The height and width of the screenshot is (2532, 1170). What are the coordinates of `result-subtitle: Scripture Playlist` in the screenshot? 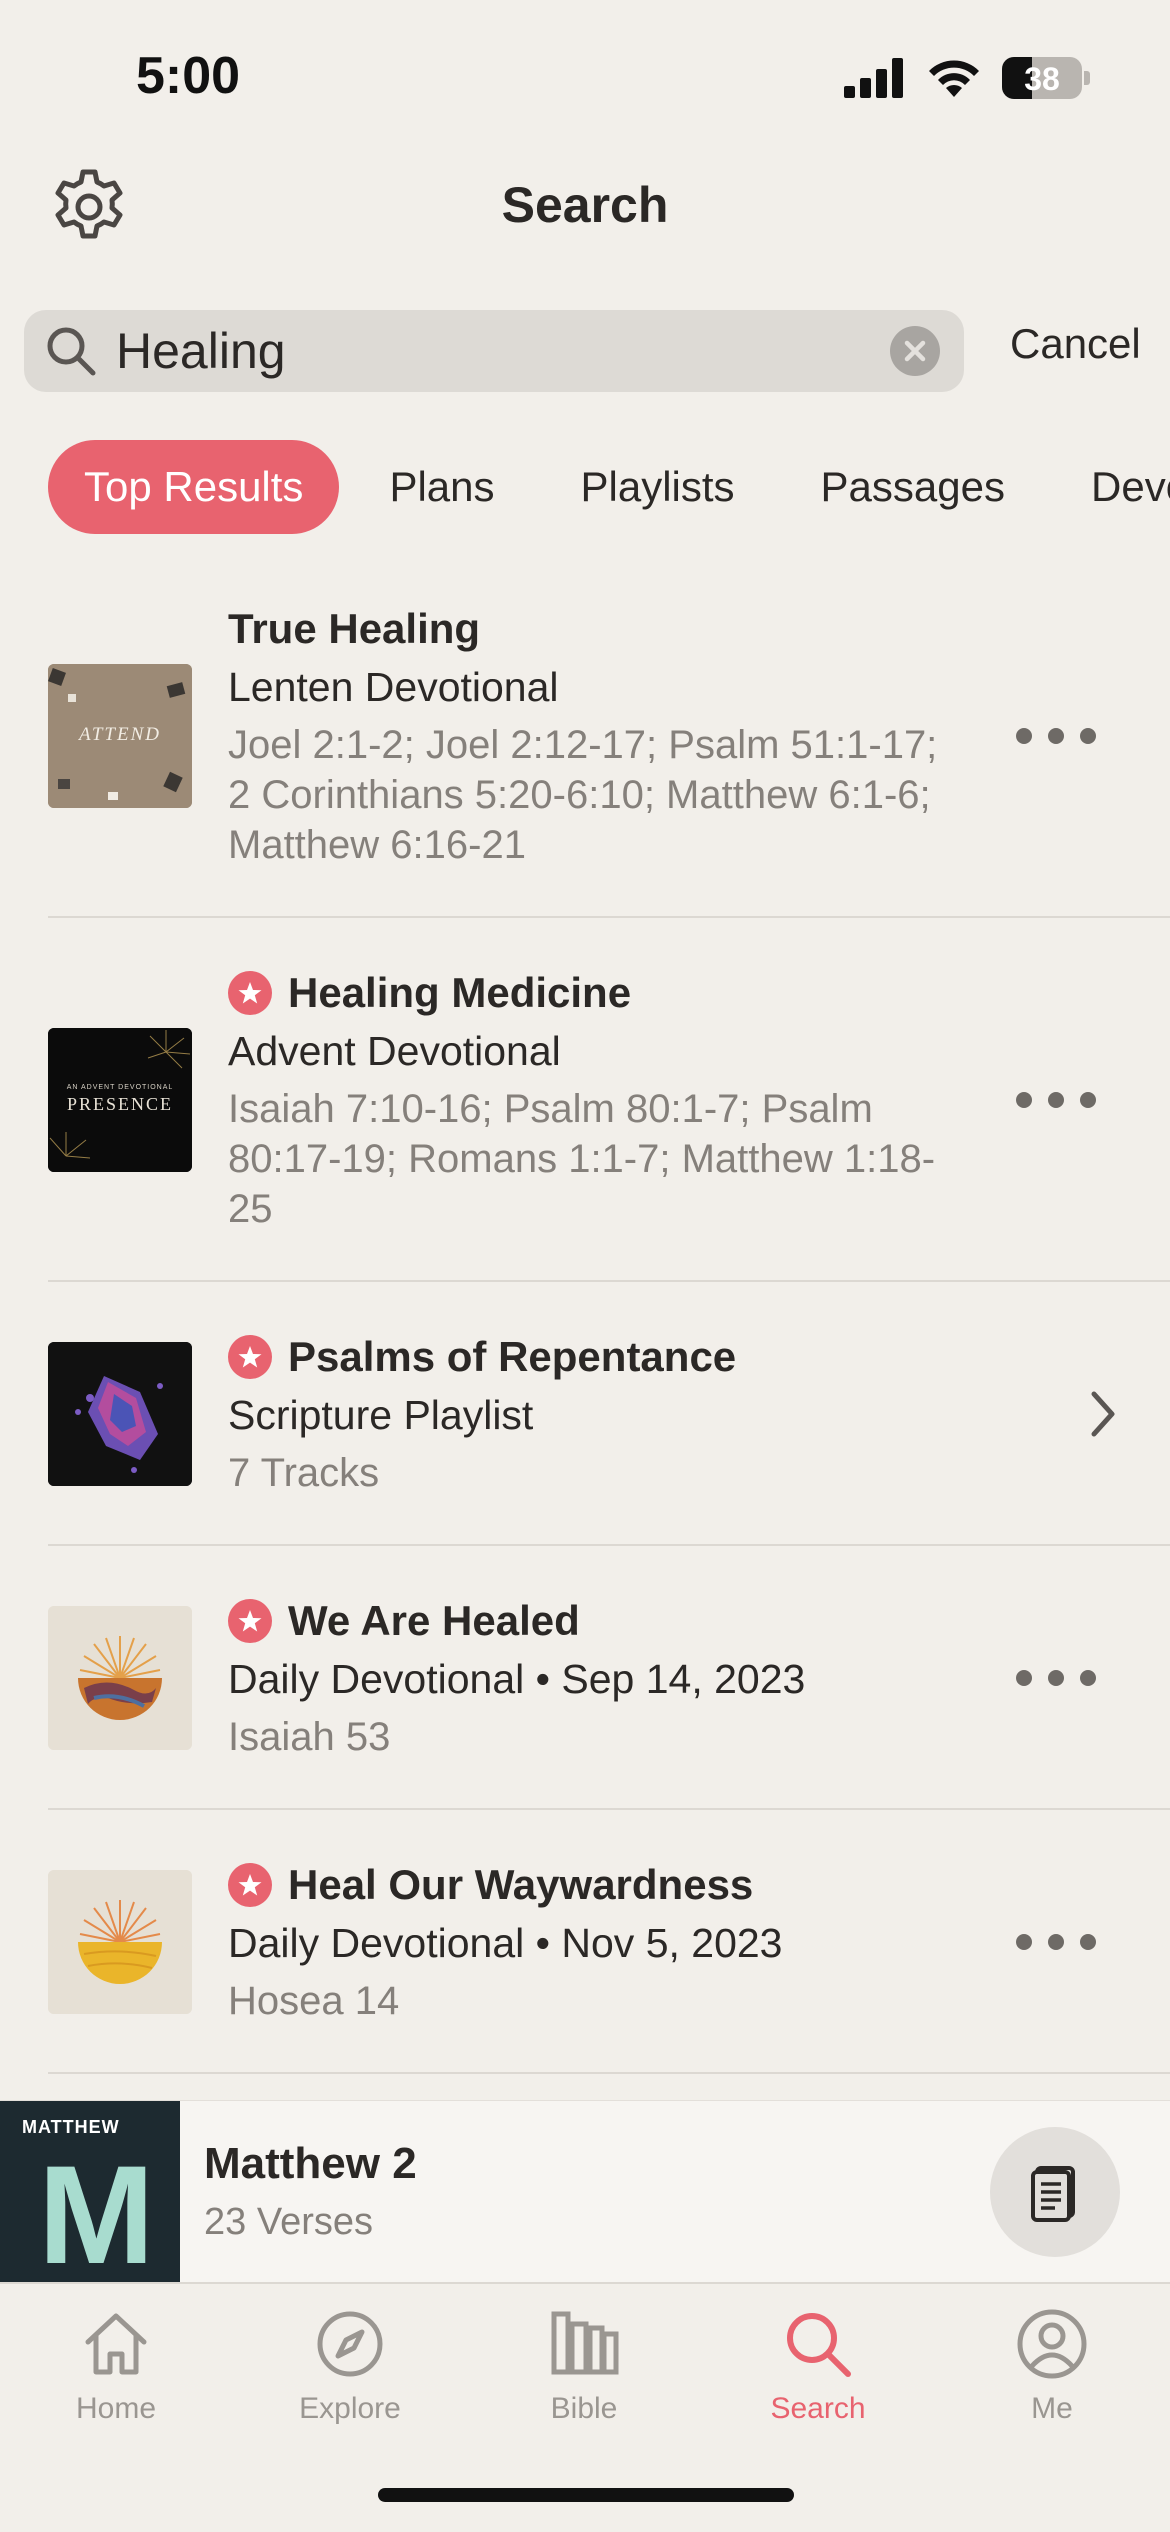 It's located at (381, 1415).